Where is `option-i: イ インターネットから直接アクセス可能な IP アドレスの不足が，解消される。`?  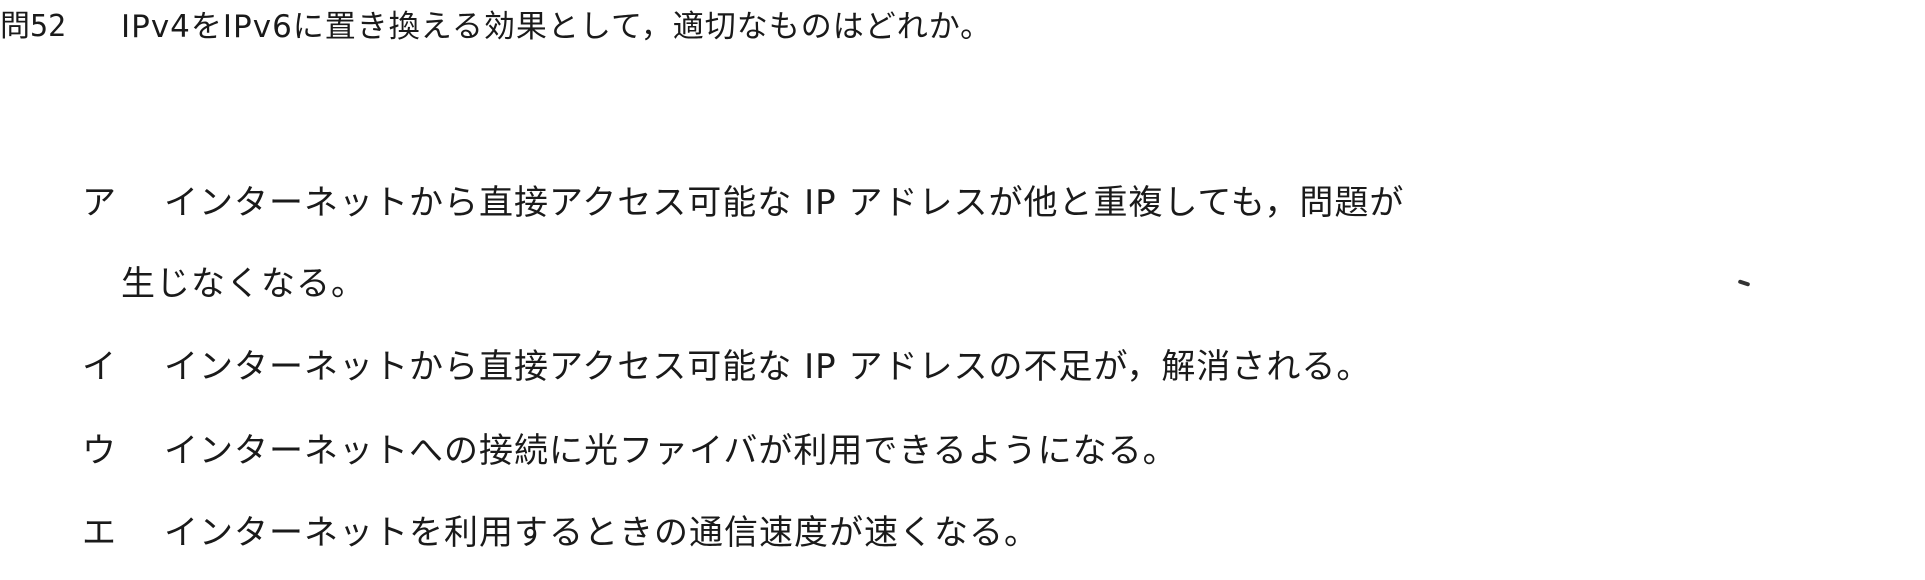
option-i: イ インターネットから直接アクセス可能な IP アドレスの不足が，解消される。 is located at coordinates (726, 367).